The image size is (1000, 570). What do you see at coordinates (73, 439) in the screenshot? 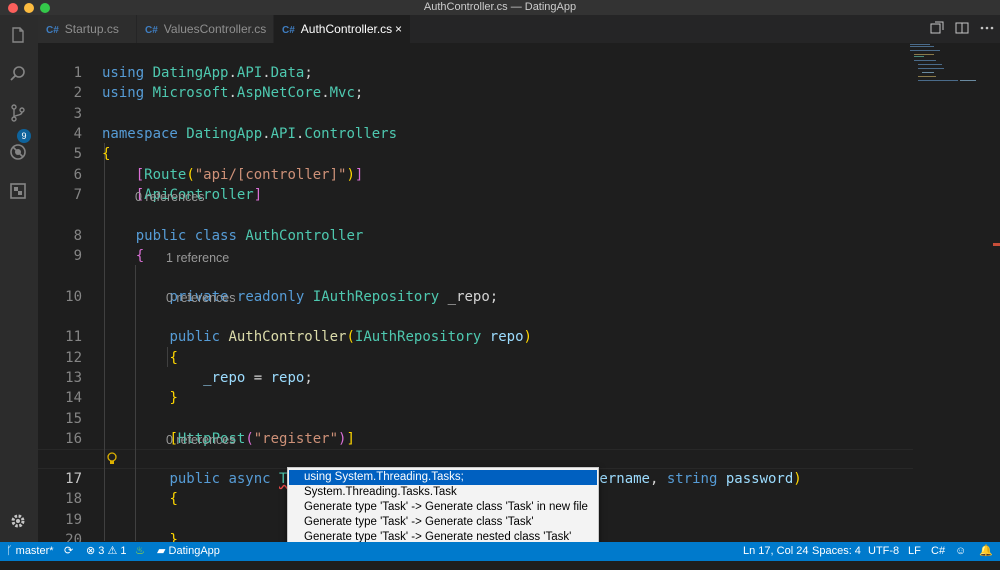
I see `line-number: 16` at bounding box center [73, 439].